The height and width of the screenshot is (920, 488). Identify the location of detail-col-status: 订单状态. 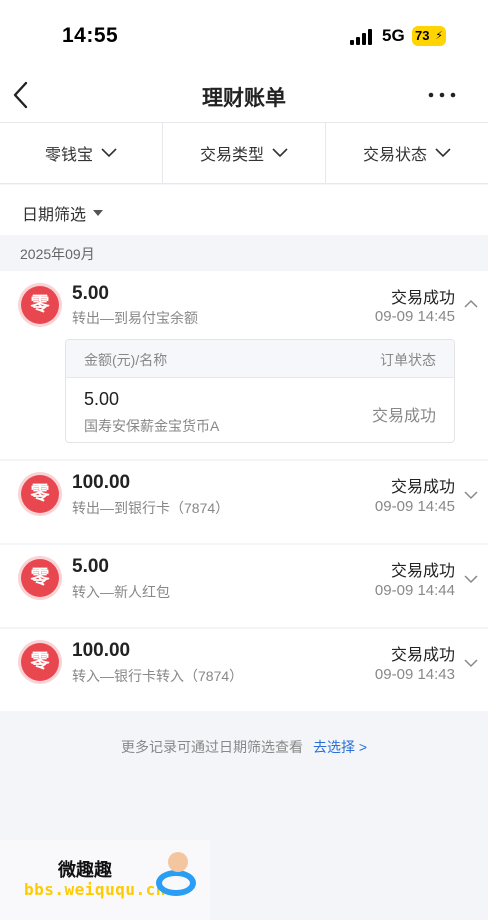
(408, 360).